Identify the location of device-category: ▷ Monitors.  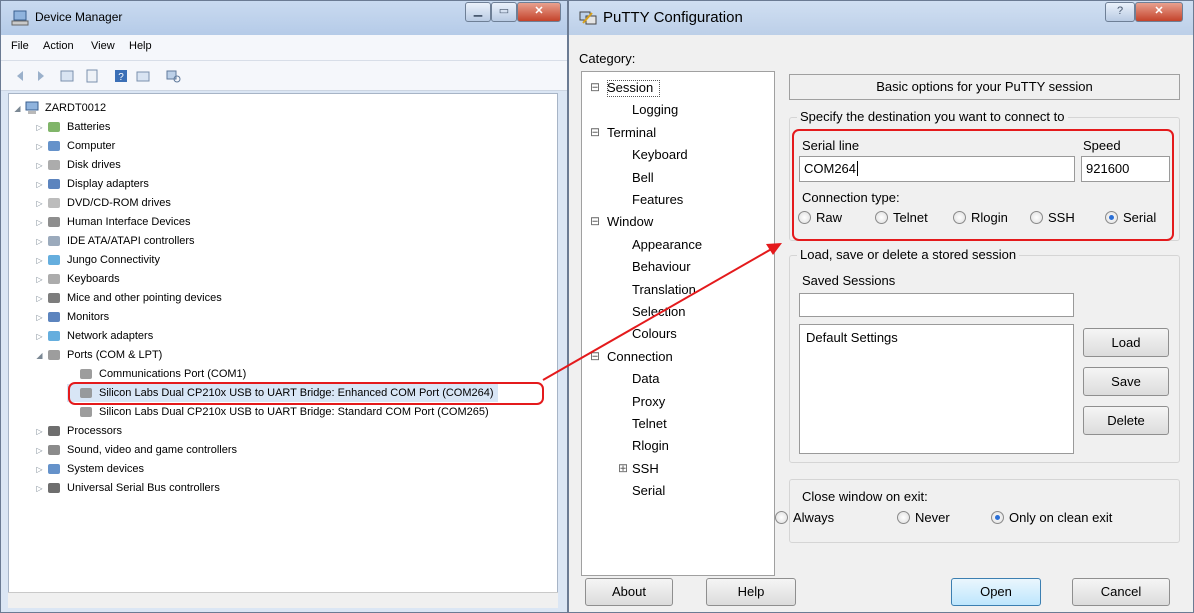
(72, 317).